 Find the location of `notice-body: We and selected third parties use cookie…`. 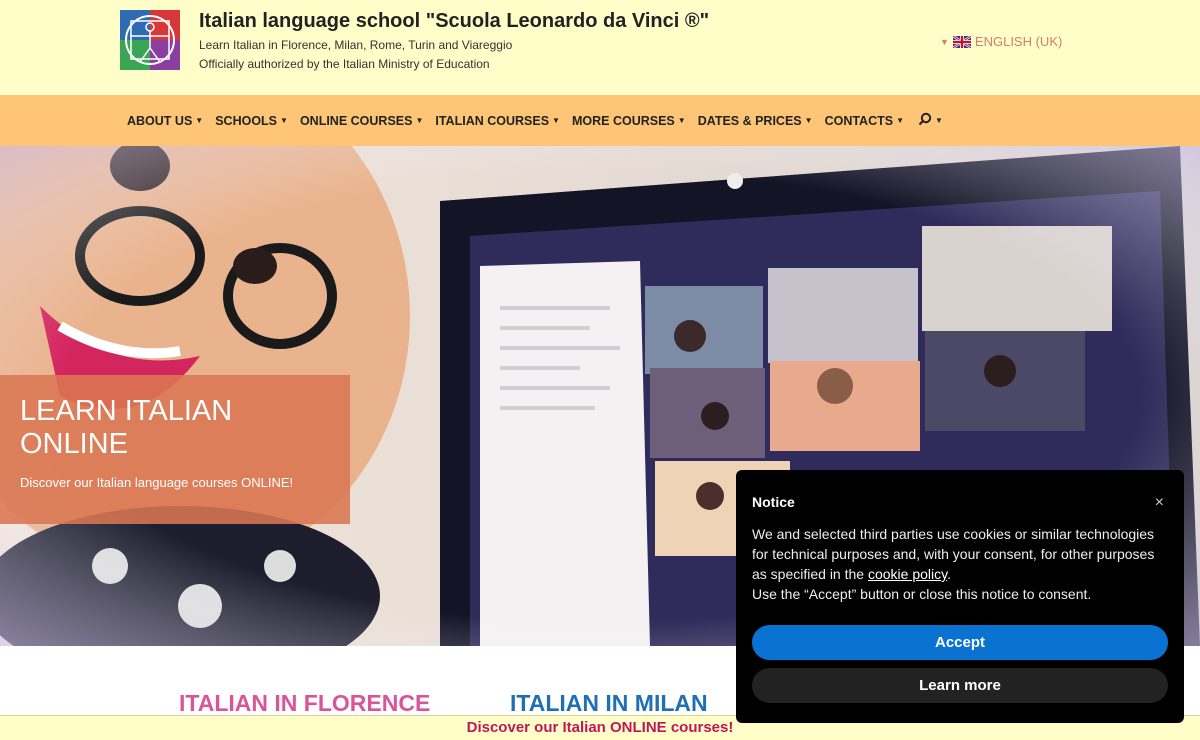

notice-body: We and selected third parties use cookie… is located at coordinates (960, 564).